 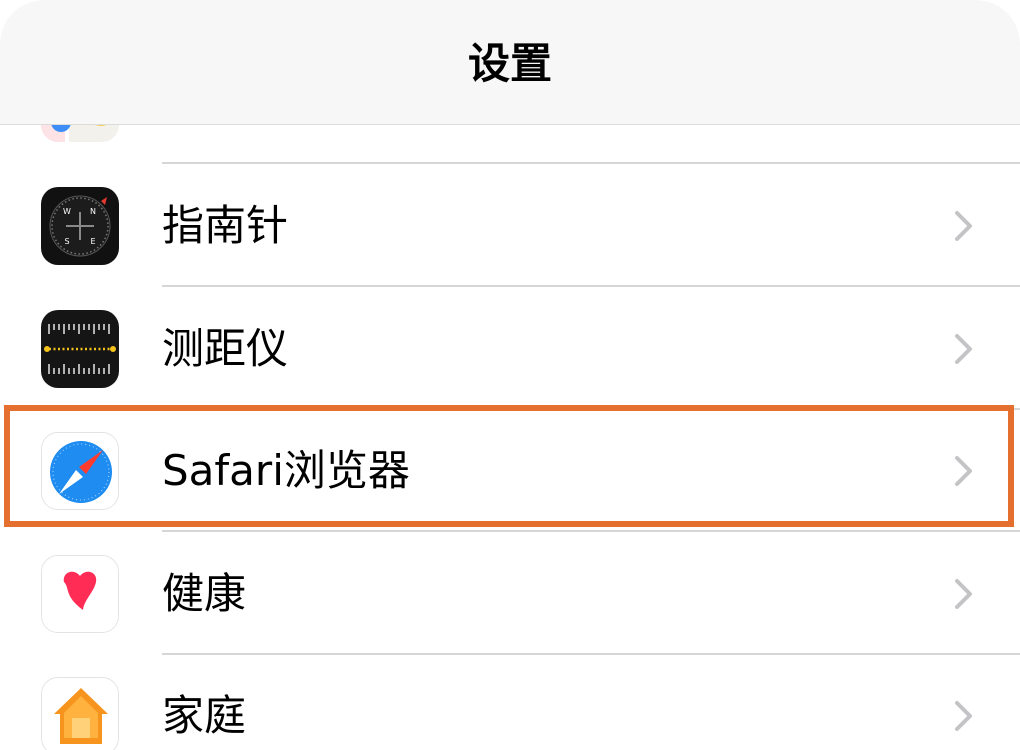 I want to click on home-icon, so click(x=80, y=713).